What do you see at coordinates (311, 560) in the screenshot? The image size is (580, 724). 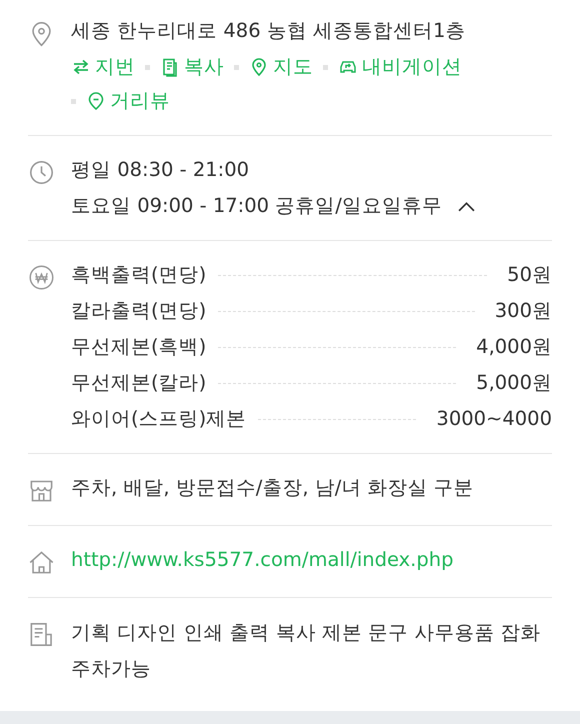 I see `website-link: http://www.ks5577.com/mall/index.php` at bounding box center [311, 560].